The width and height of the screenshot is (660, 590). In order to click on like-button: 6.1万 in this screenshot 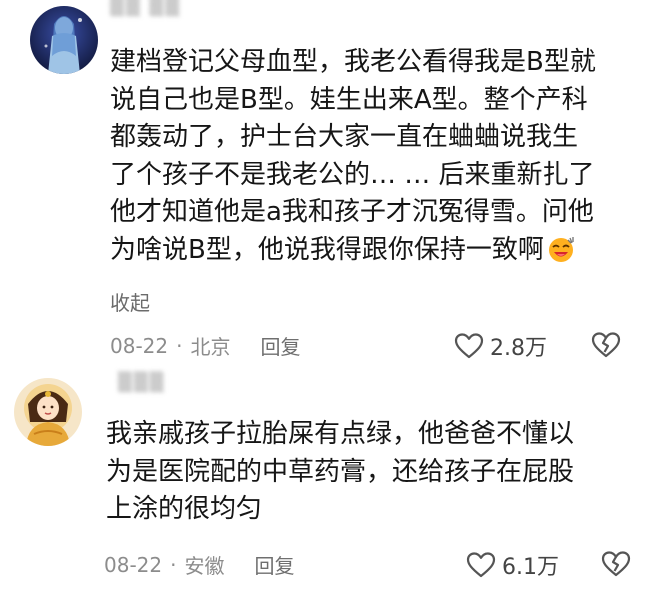, I will do `click(512, 565)`.